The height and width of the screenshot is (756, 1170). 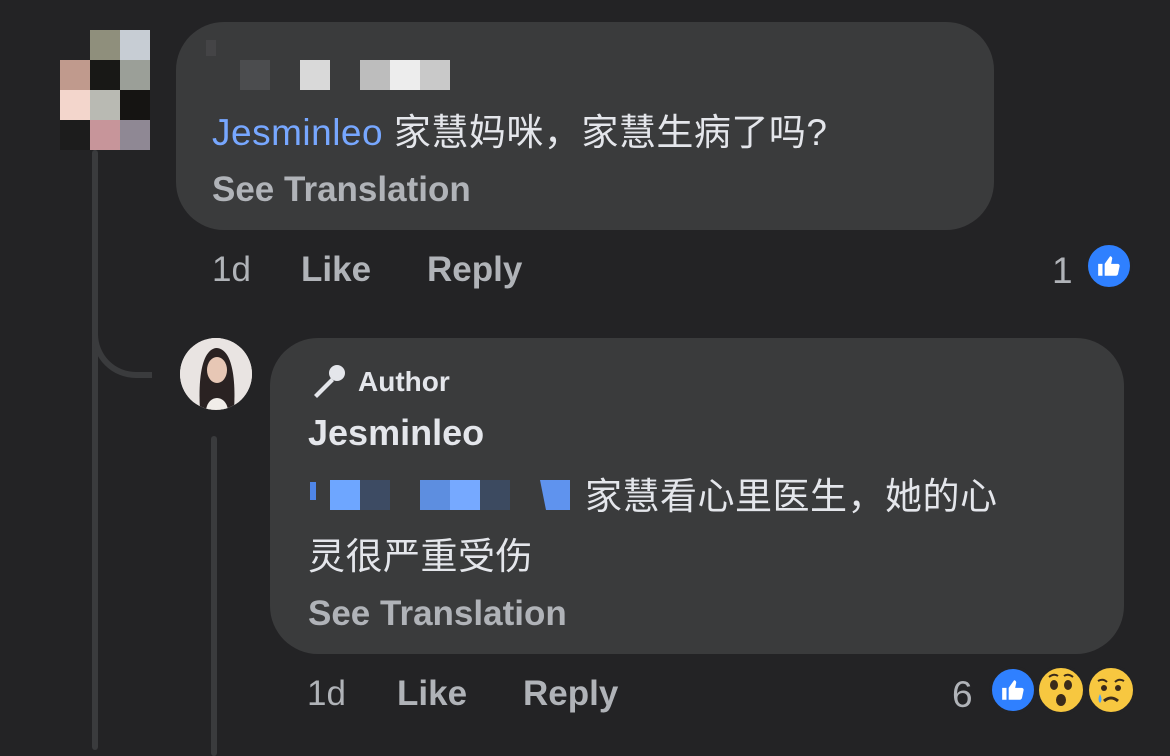 What do you see at coordinates (1061, 690) in the screenshot?
I see `wow-icon` at bounding box center [1061, 690].